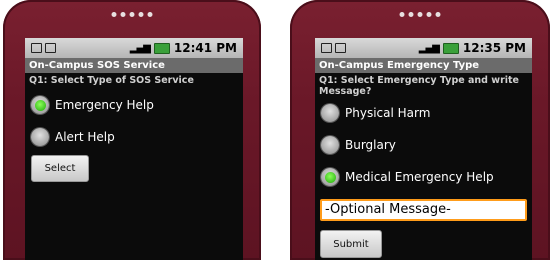 The height and width of the screenshot is (260, 555). I want to click on status-time: 12:35 PM, so click(494, 48).